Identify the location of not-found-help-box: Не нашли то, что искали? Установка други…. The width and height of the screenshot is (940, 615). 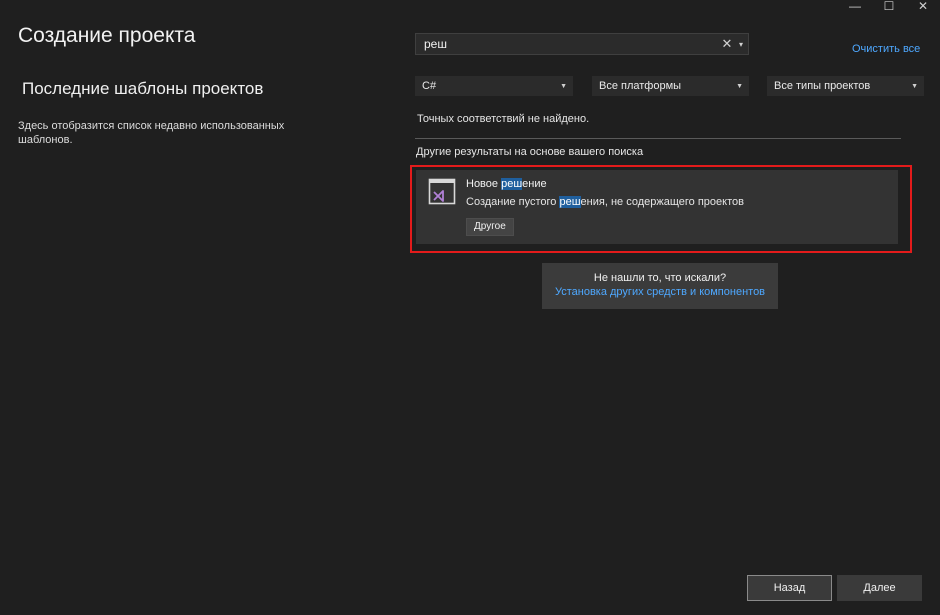
(660, 286).